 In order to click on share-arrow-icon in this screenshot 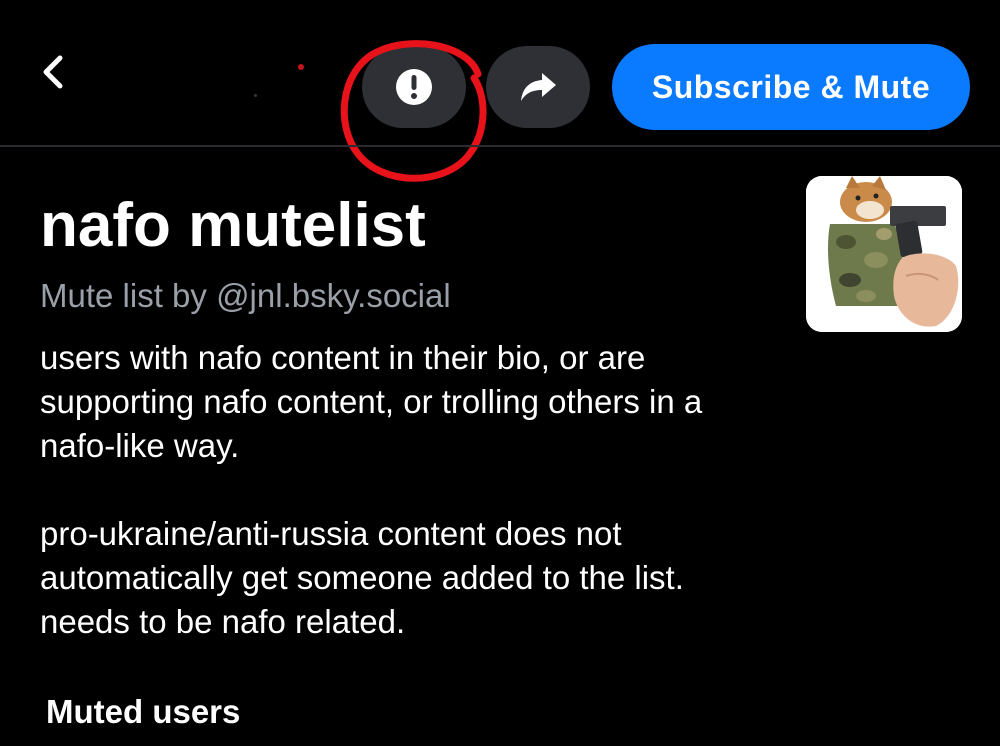, I will do `click(538, 87)`.